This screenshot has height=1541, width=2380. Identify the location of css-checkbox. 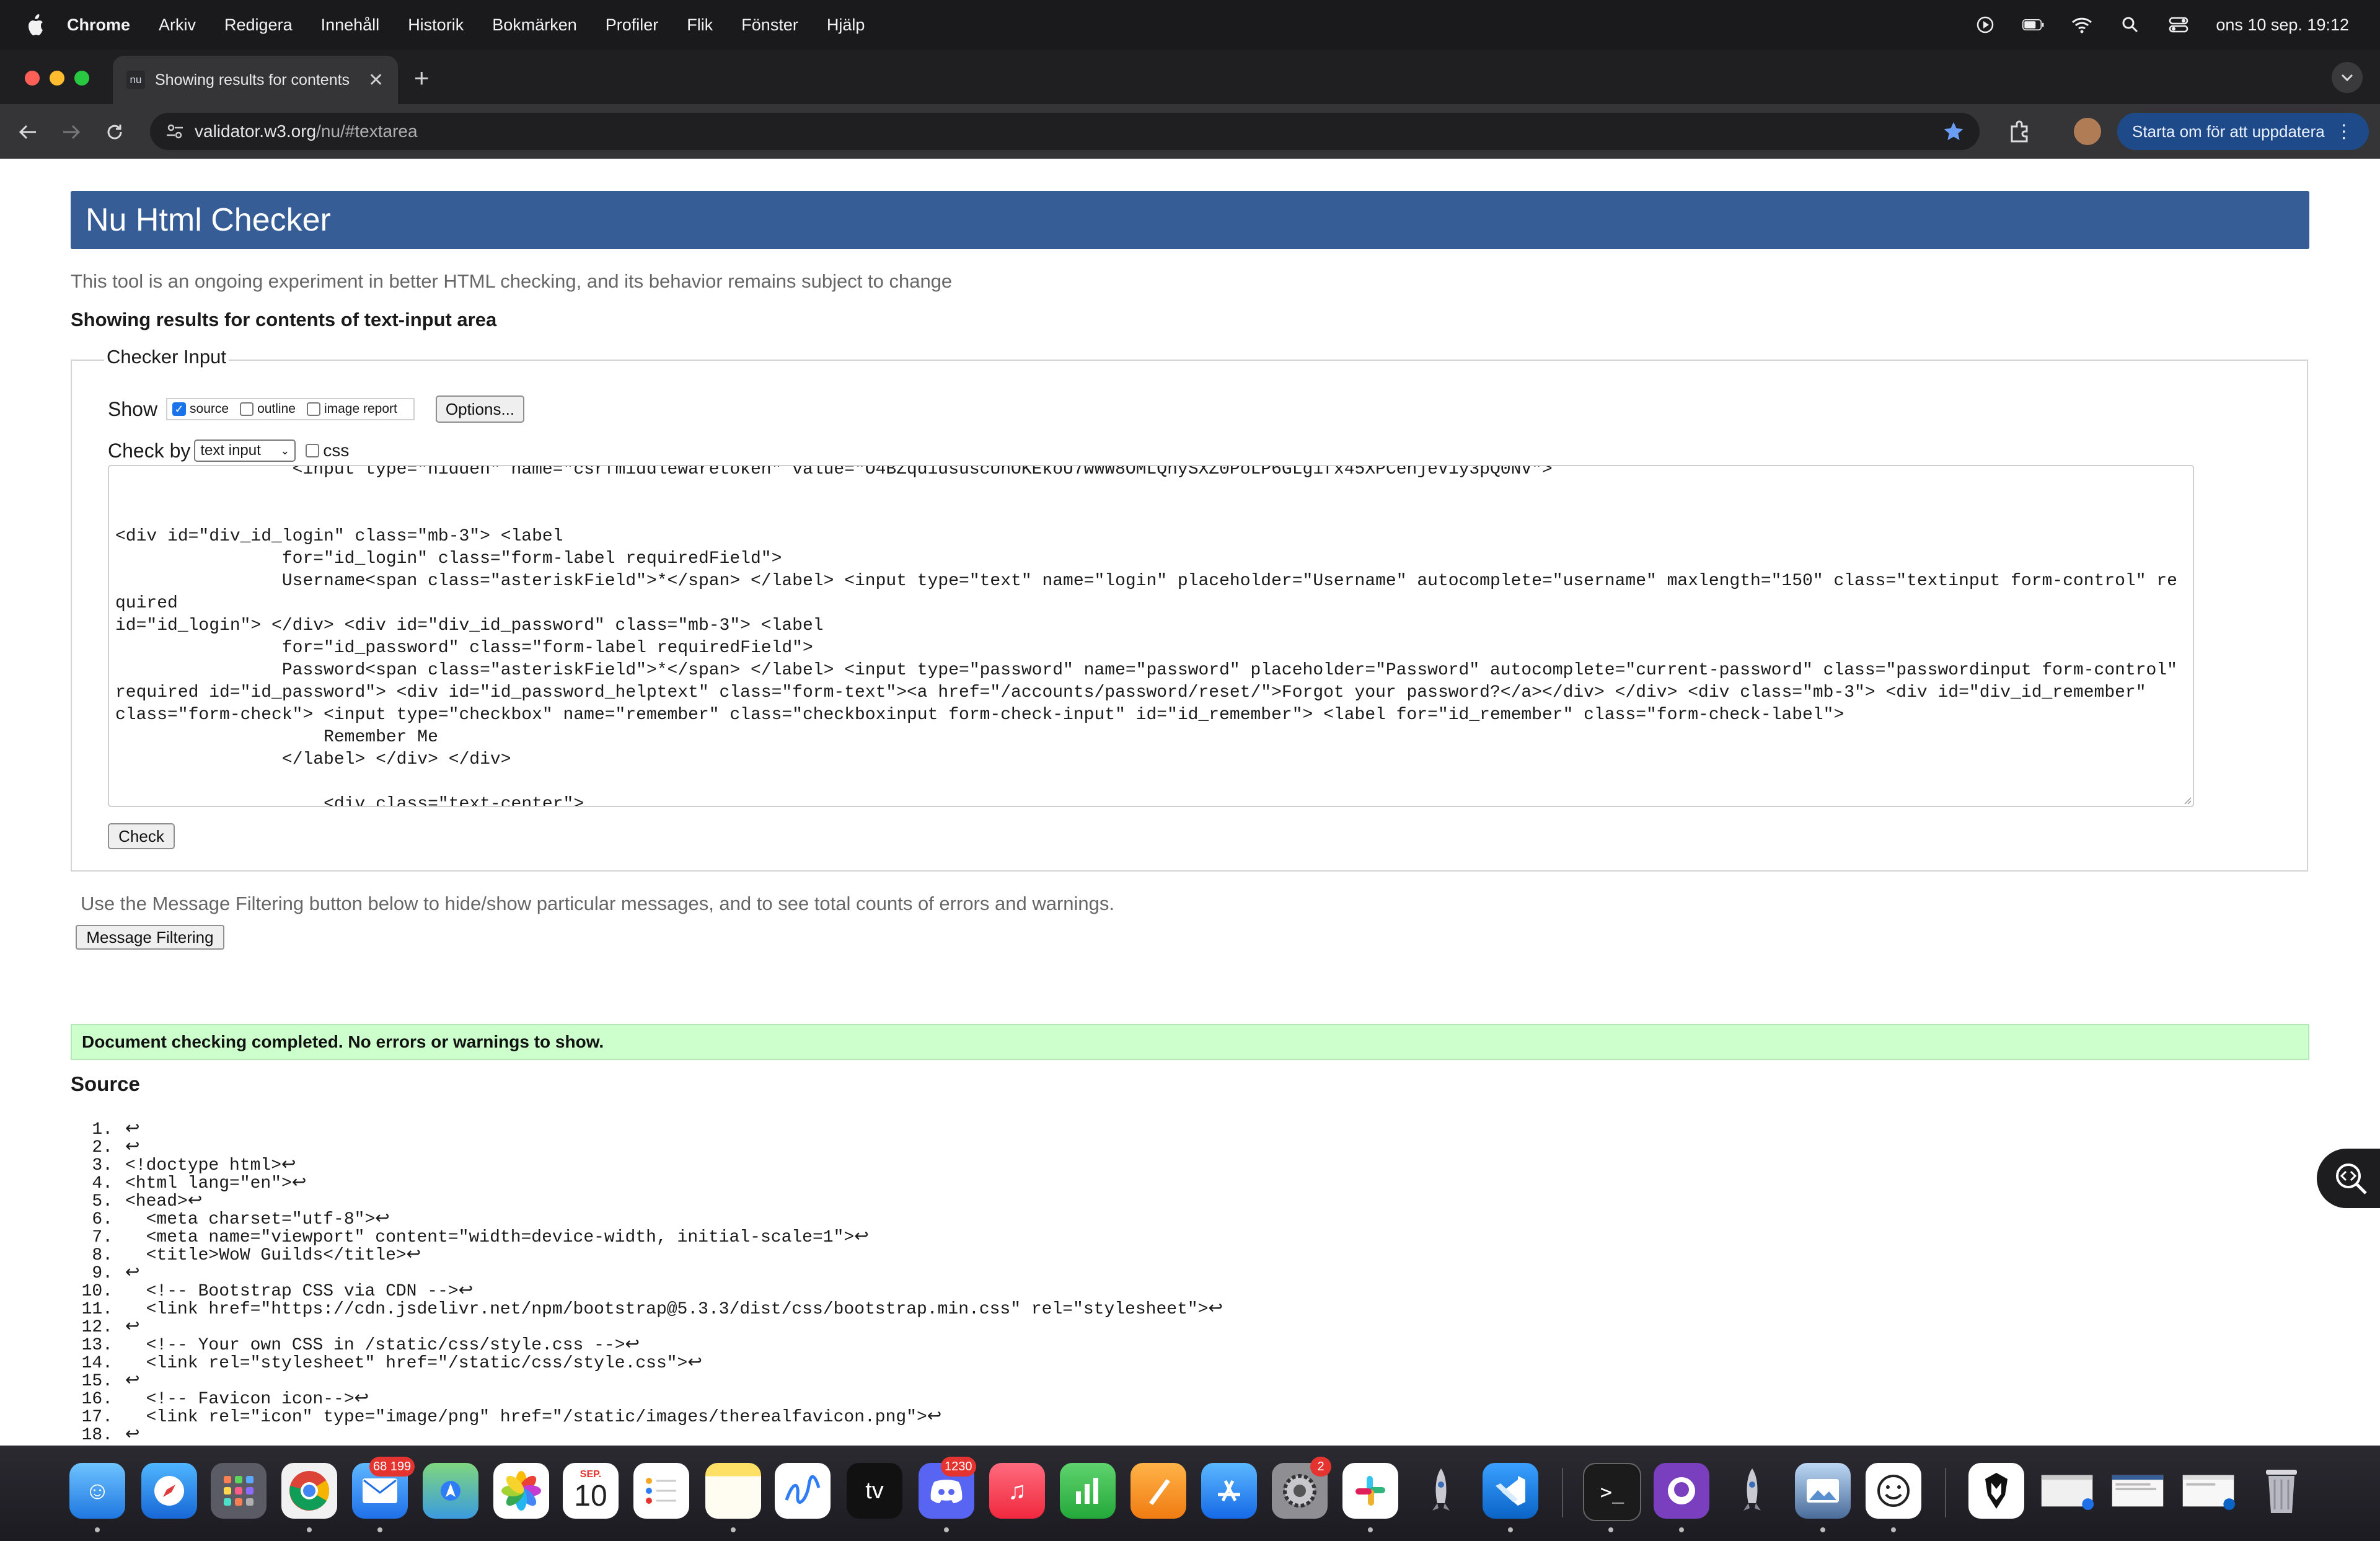
(313, 450).